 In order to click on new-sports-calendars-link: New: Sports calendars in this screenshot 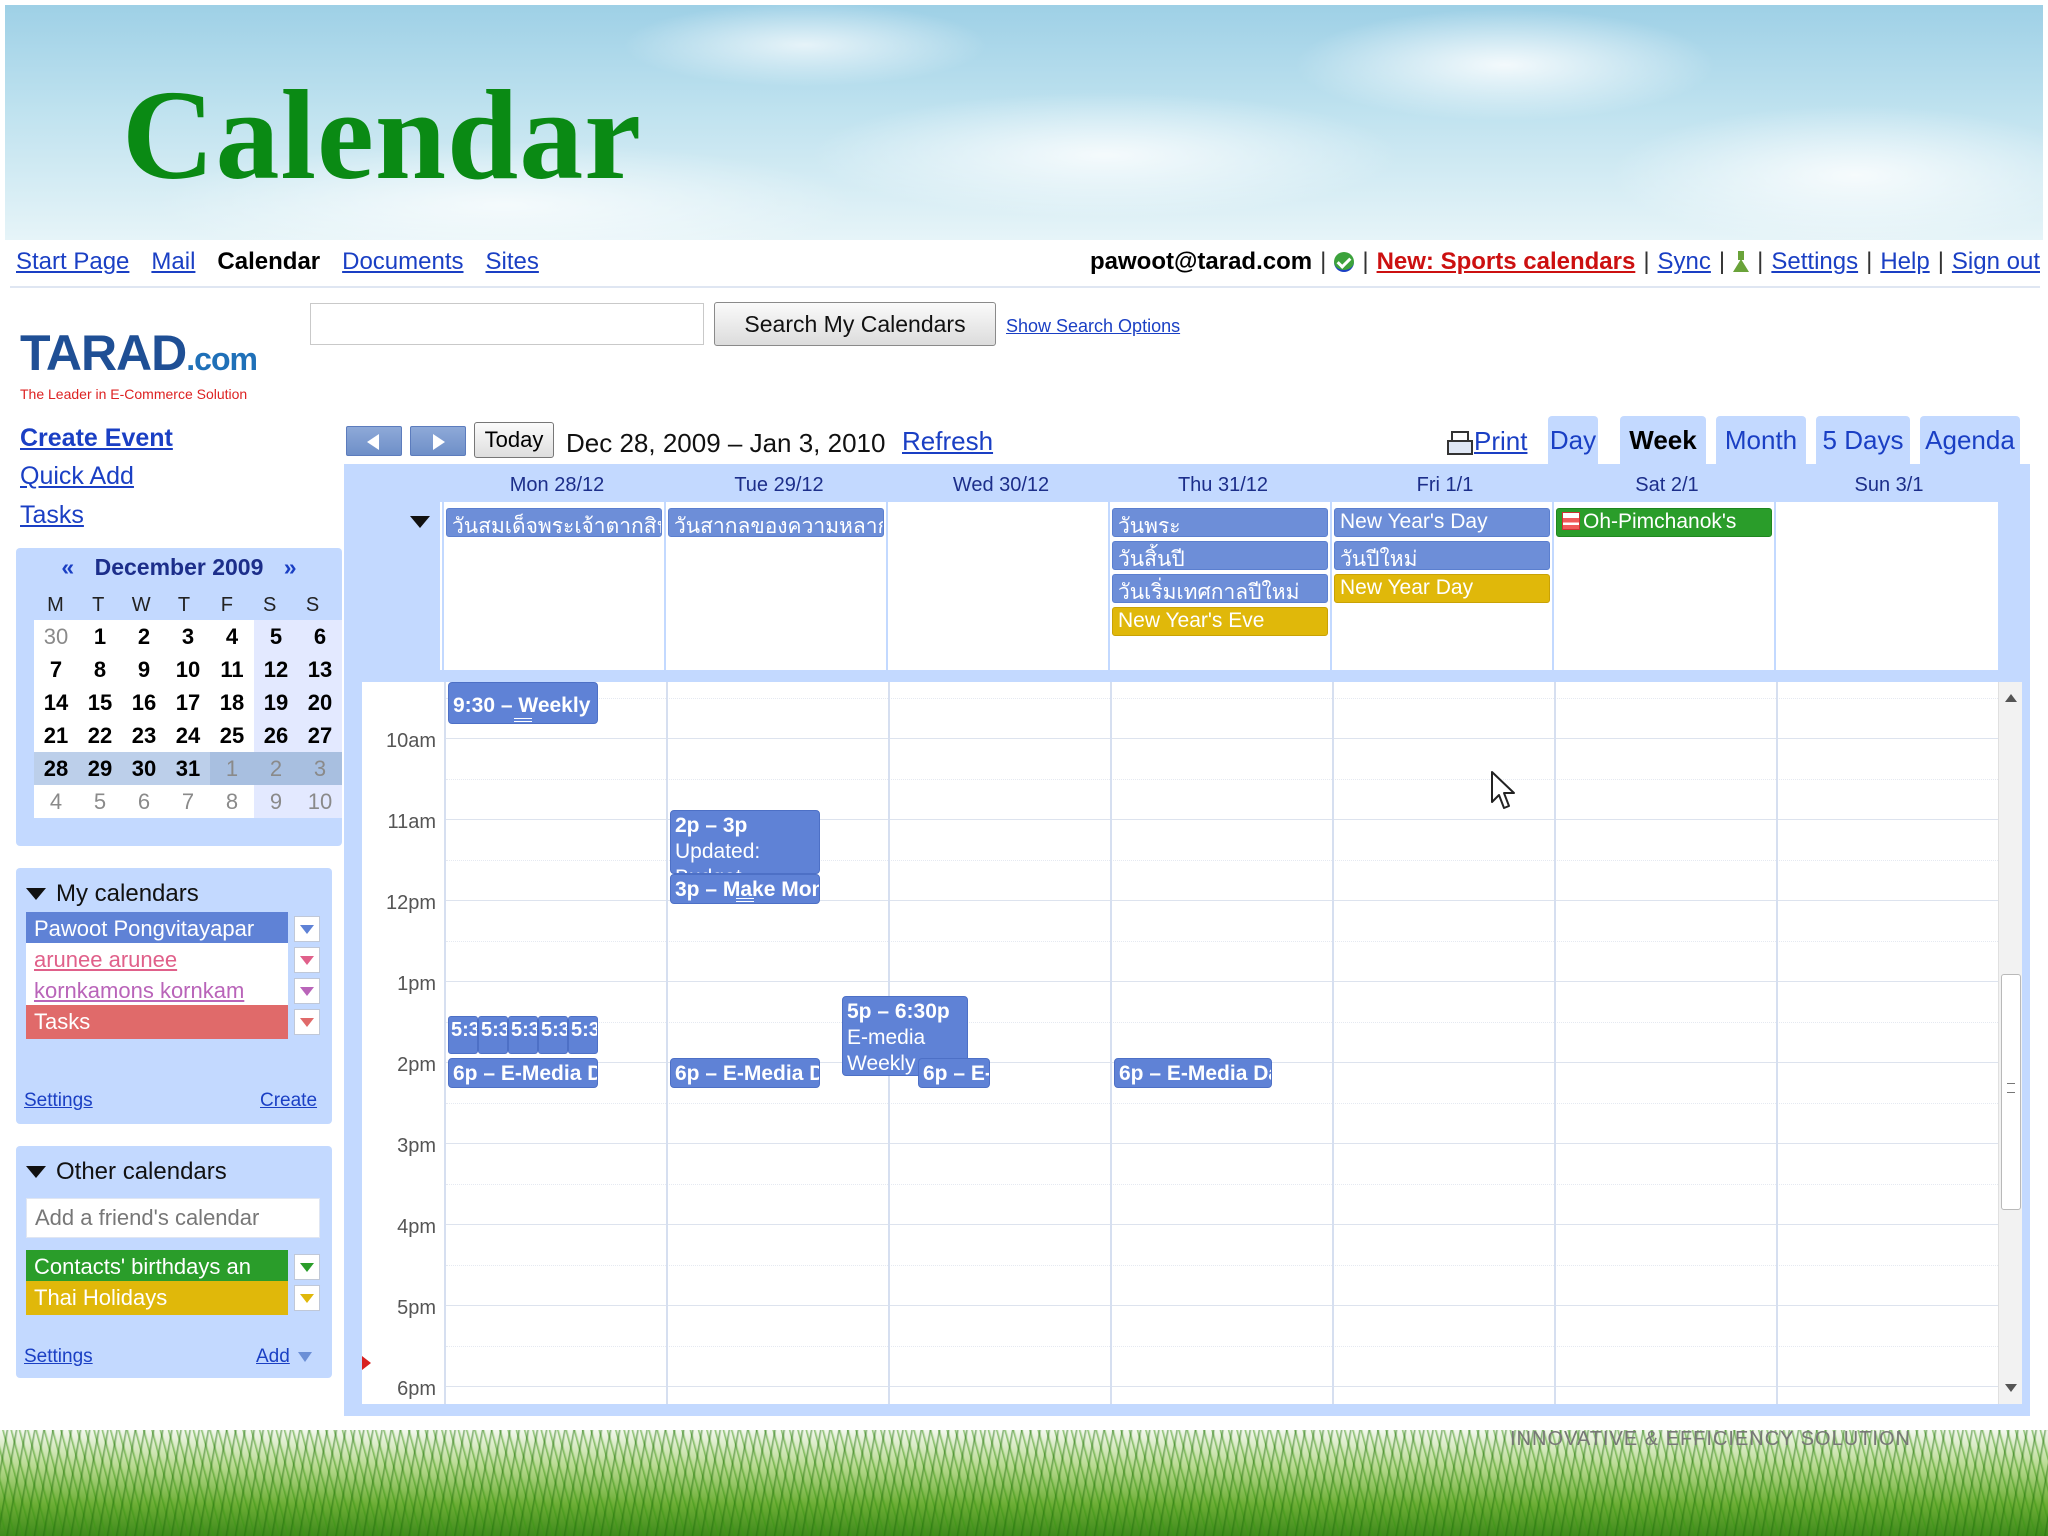, I will do `click(1506, 262)`.